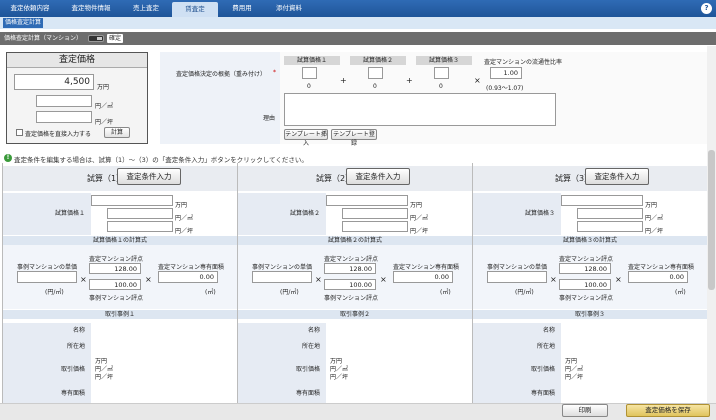 Image resolution: width=716 pixels, height=420 pixels. What do you see at coordinates (23, 23) in the screenshot?
I see `sub-link-price-calc: 価格査定計算` at bounding box center [23, 23].